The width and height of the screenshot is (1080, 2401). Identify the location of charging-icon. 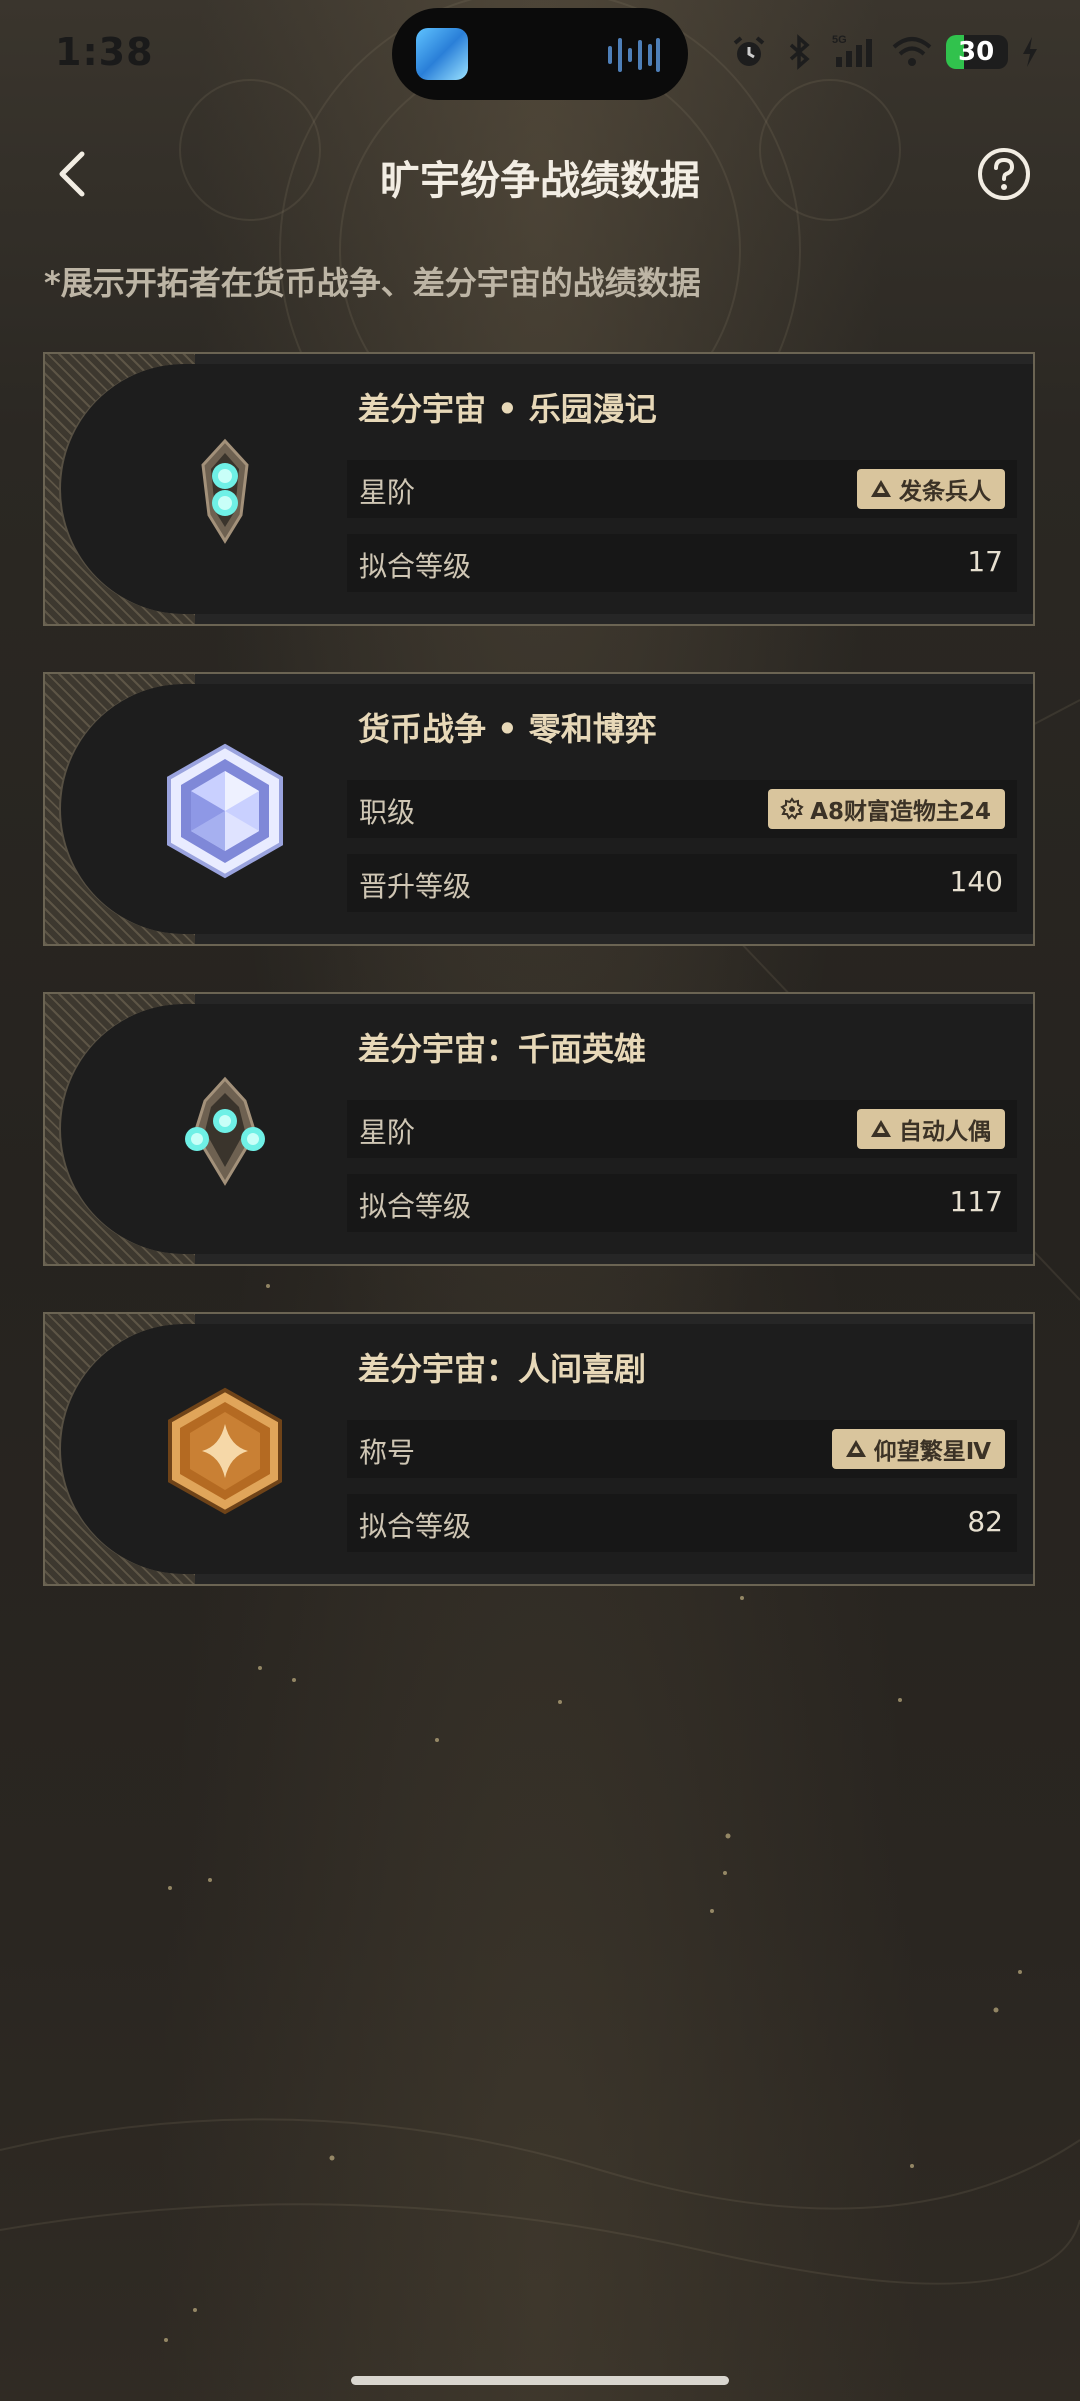
(1030, 52).